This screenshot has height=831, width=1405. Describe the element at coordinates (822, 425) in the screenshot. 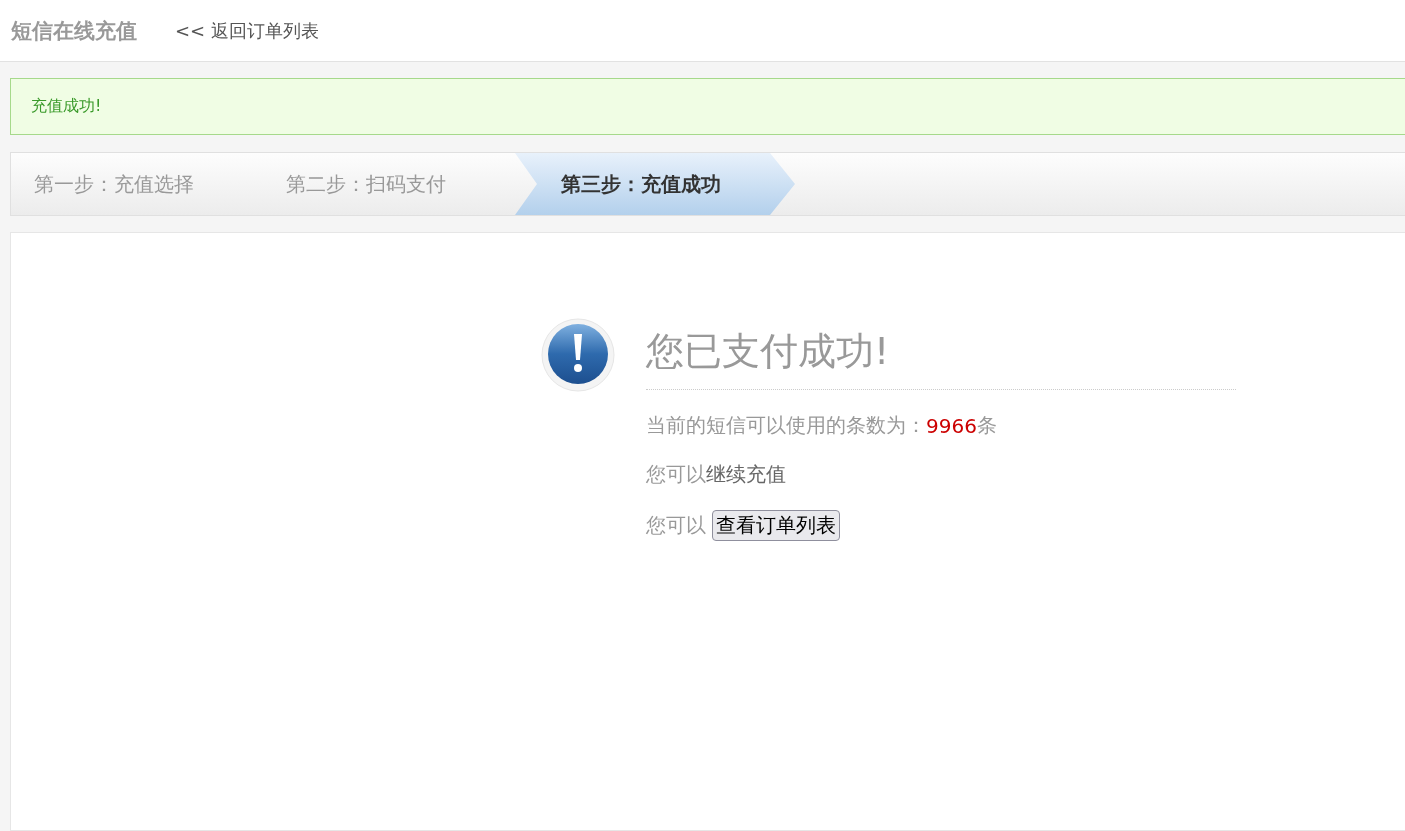

I see `balance-text: 当前的短信可以使用的条数为：9966条` at that location.